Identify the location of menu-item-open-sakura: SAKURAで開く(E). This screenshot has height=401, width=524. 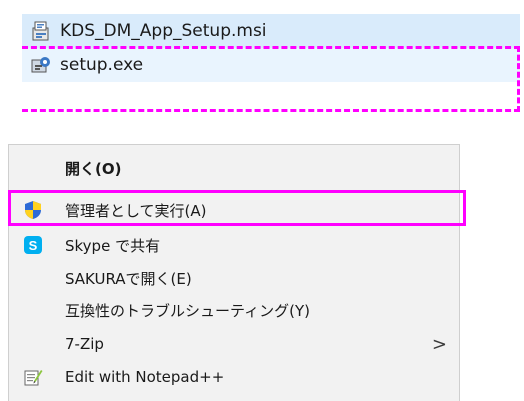
(234, 278).